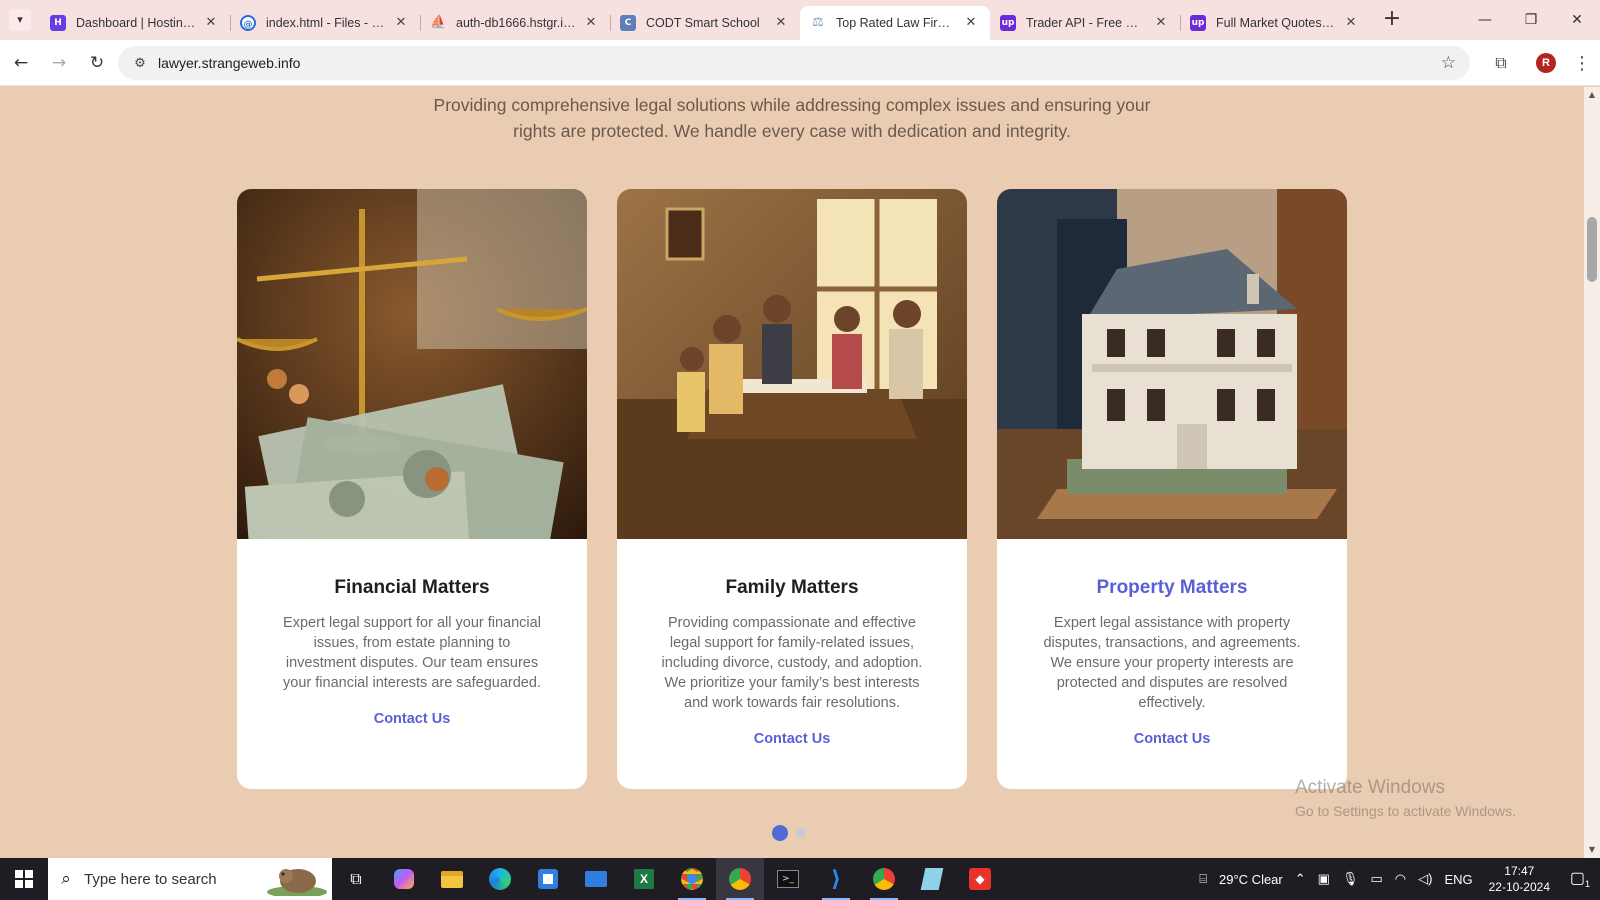 This screenshot has width=1600, height=900. What do you see at coordinates (1400, 879) in the screenshot?
I see `wifi-icon: ◠` at bounding box center [1400, 879].